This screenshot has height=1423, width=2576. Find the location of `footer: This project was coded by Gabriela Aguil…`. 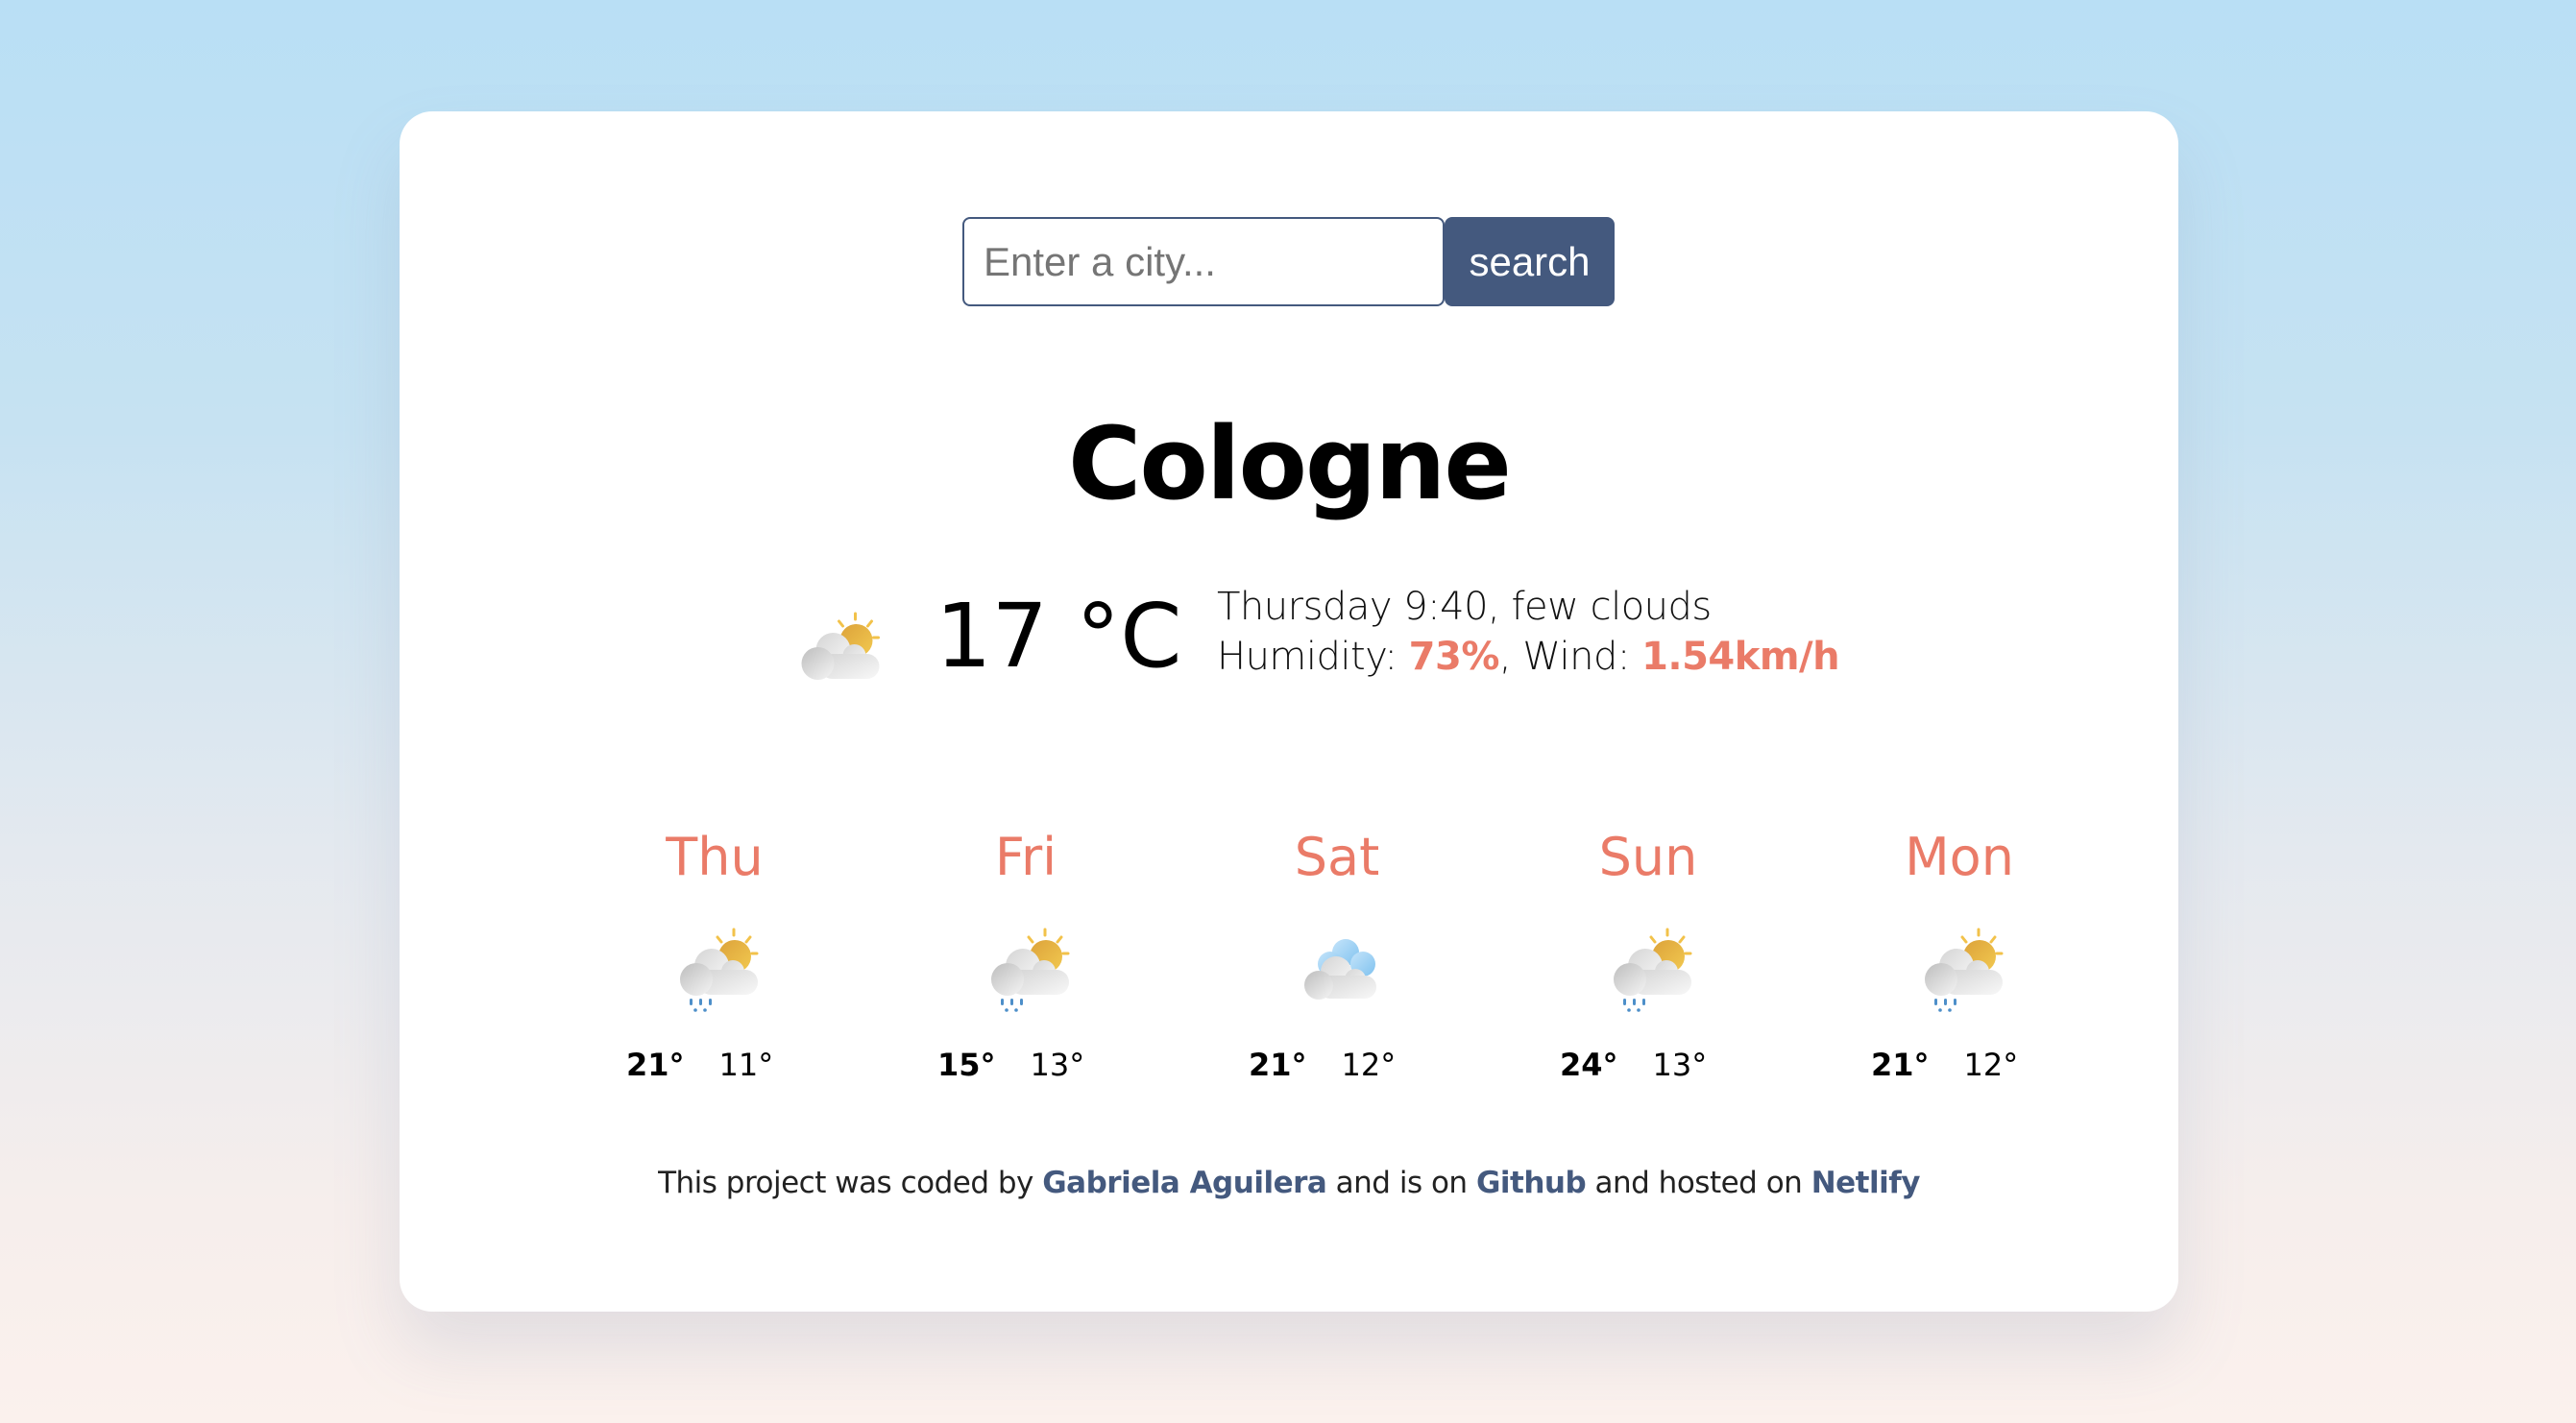

footer: This project was coded by Gabriela Aguil… is located at coordinates (1289, 1183).